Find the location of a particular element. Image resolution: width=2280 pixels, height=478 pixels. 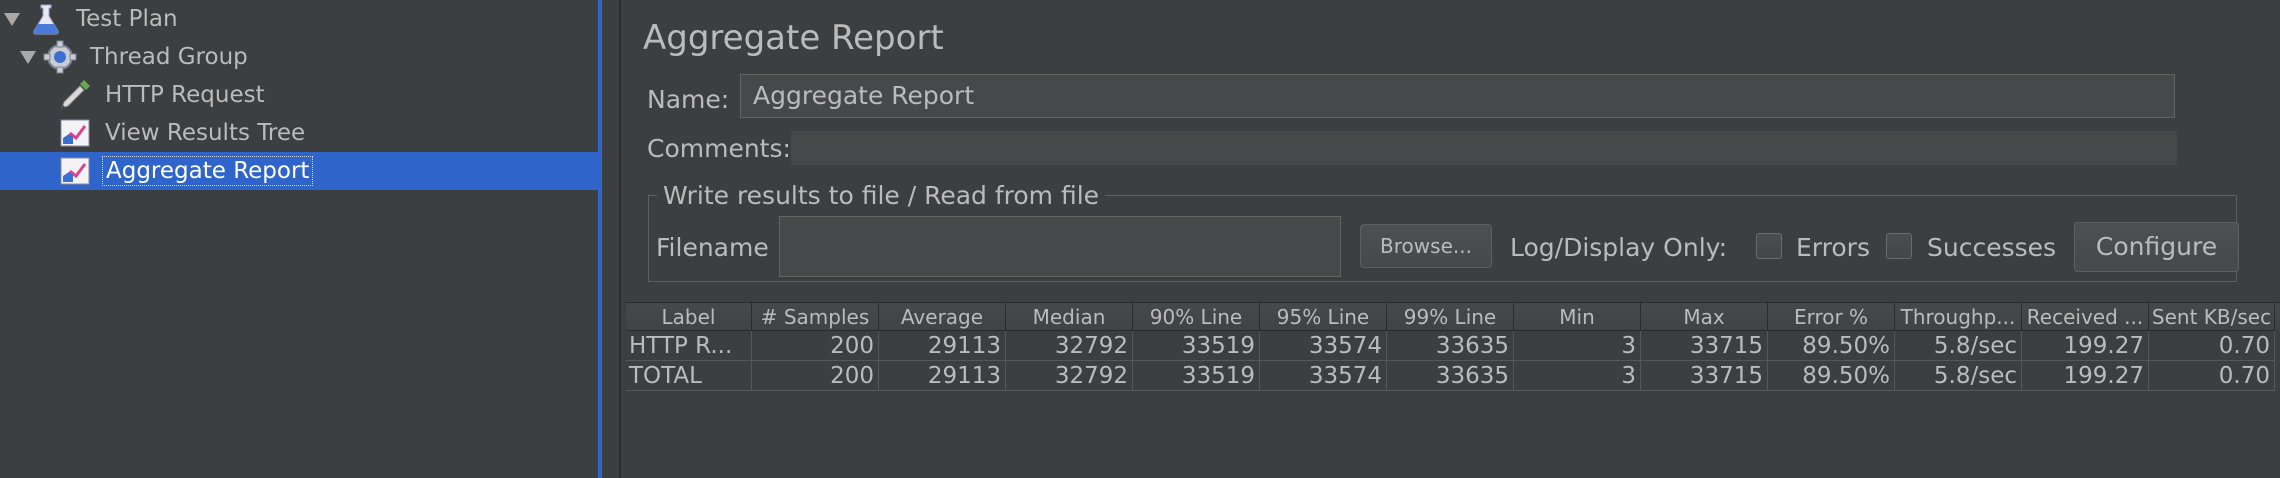

tree-item-label: Aggregate Report is located at coordinates (208, 171).